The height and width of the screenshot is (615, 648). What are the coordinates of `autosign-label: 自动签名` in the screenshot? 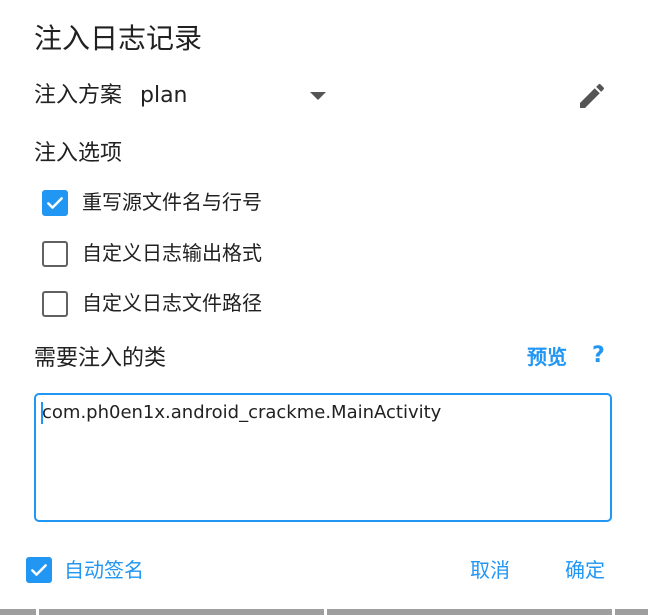 It's located at (104, 570).